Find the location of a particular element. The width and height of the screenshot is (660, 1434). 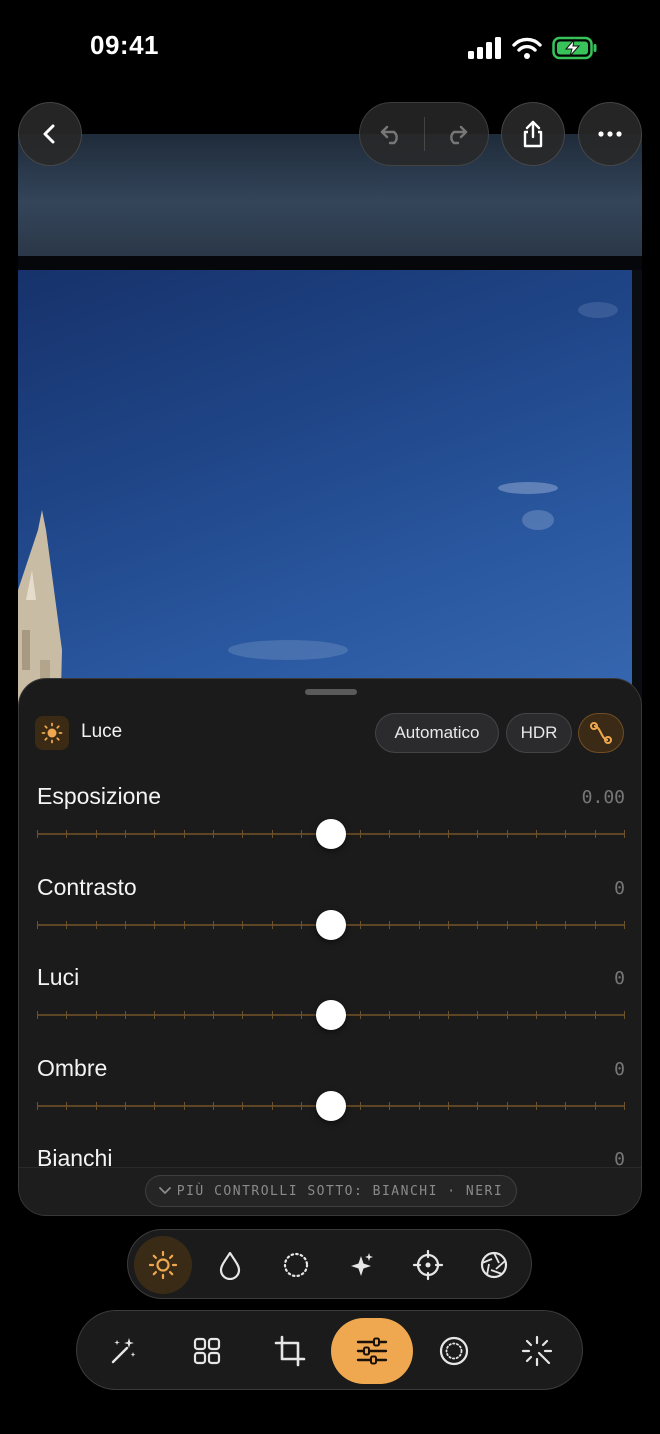

aperture-icon is located at coordinates (494, 1265).